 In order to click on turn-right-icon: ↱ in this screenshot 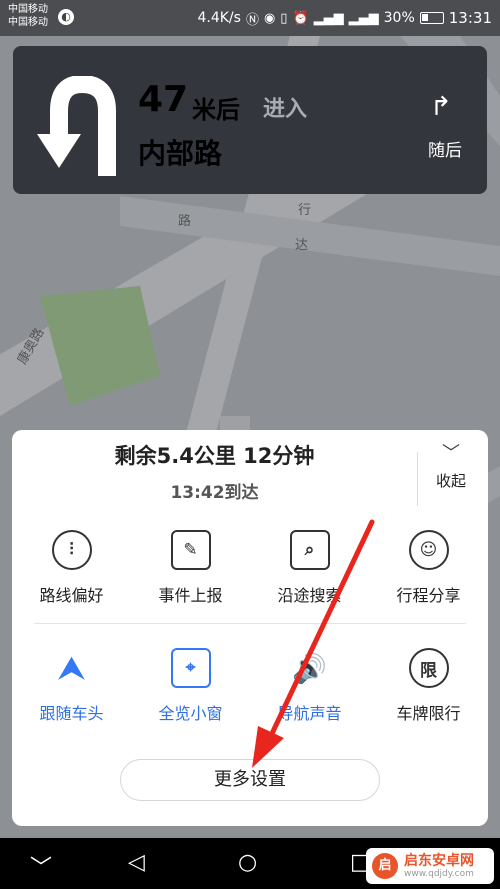, I will do `click(441, 107)`.